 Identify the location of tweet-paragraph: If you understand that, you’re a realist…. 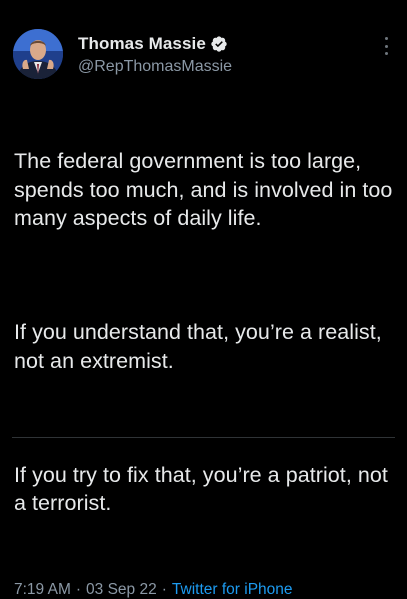
(201, 346).